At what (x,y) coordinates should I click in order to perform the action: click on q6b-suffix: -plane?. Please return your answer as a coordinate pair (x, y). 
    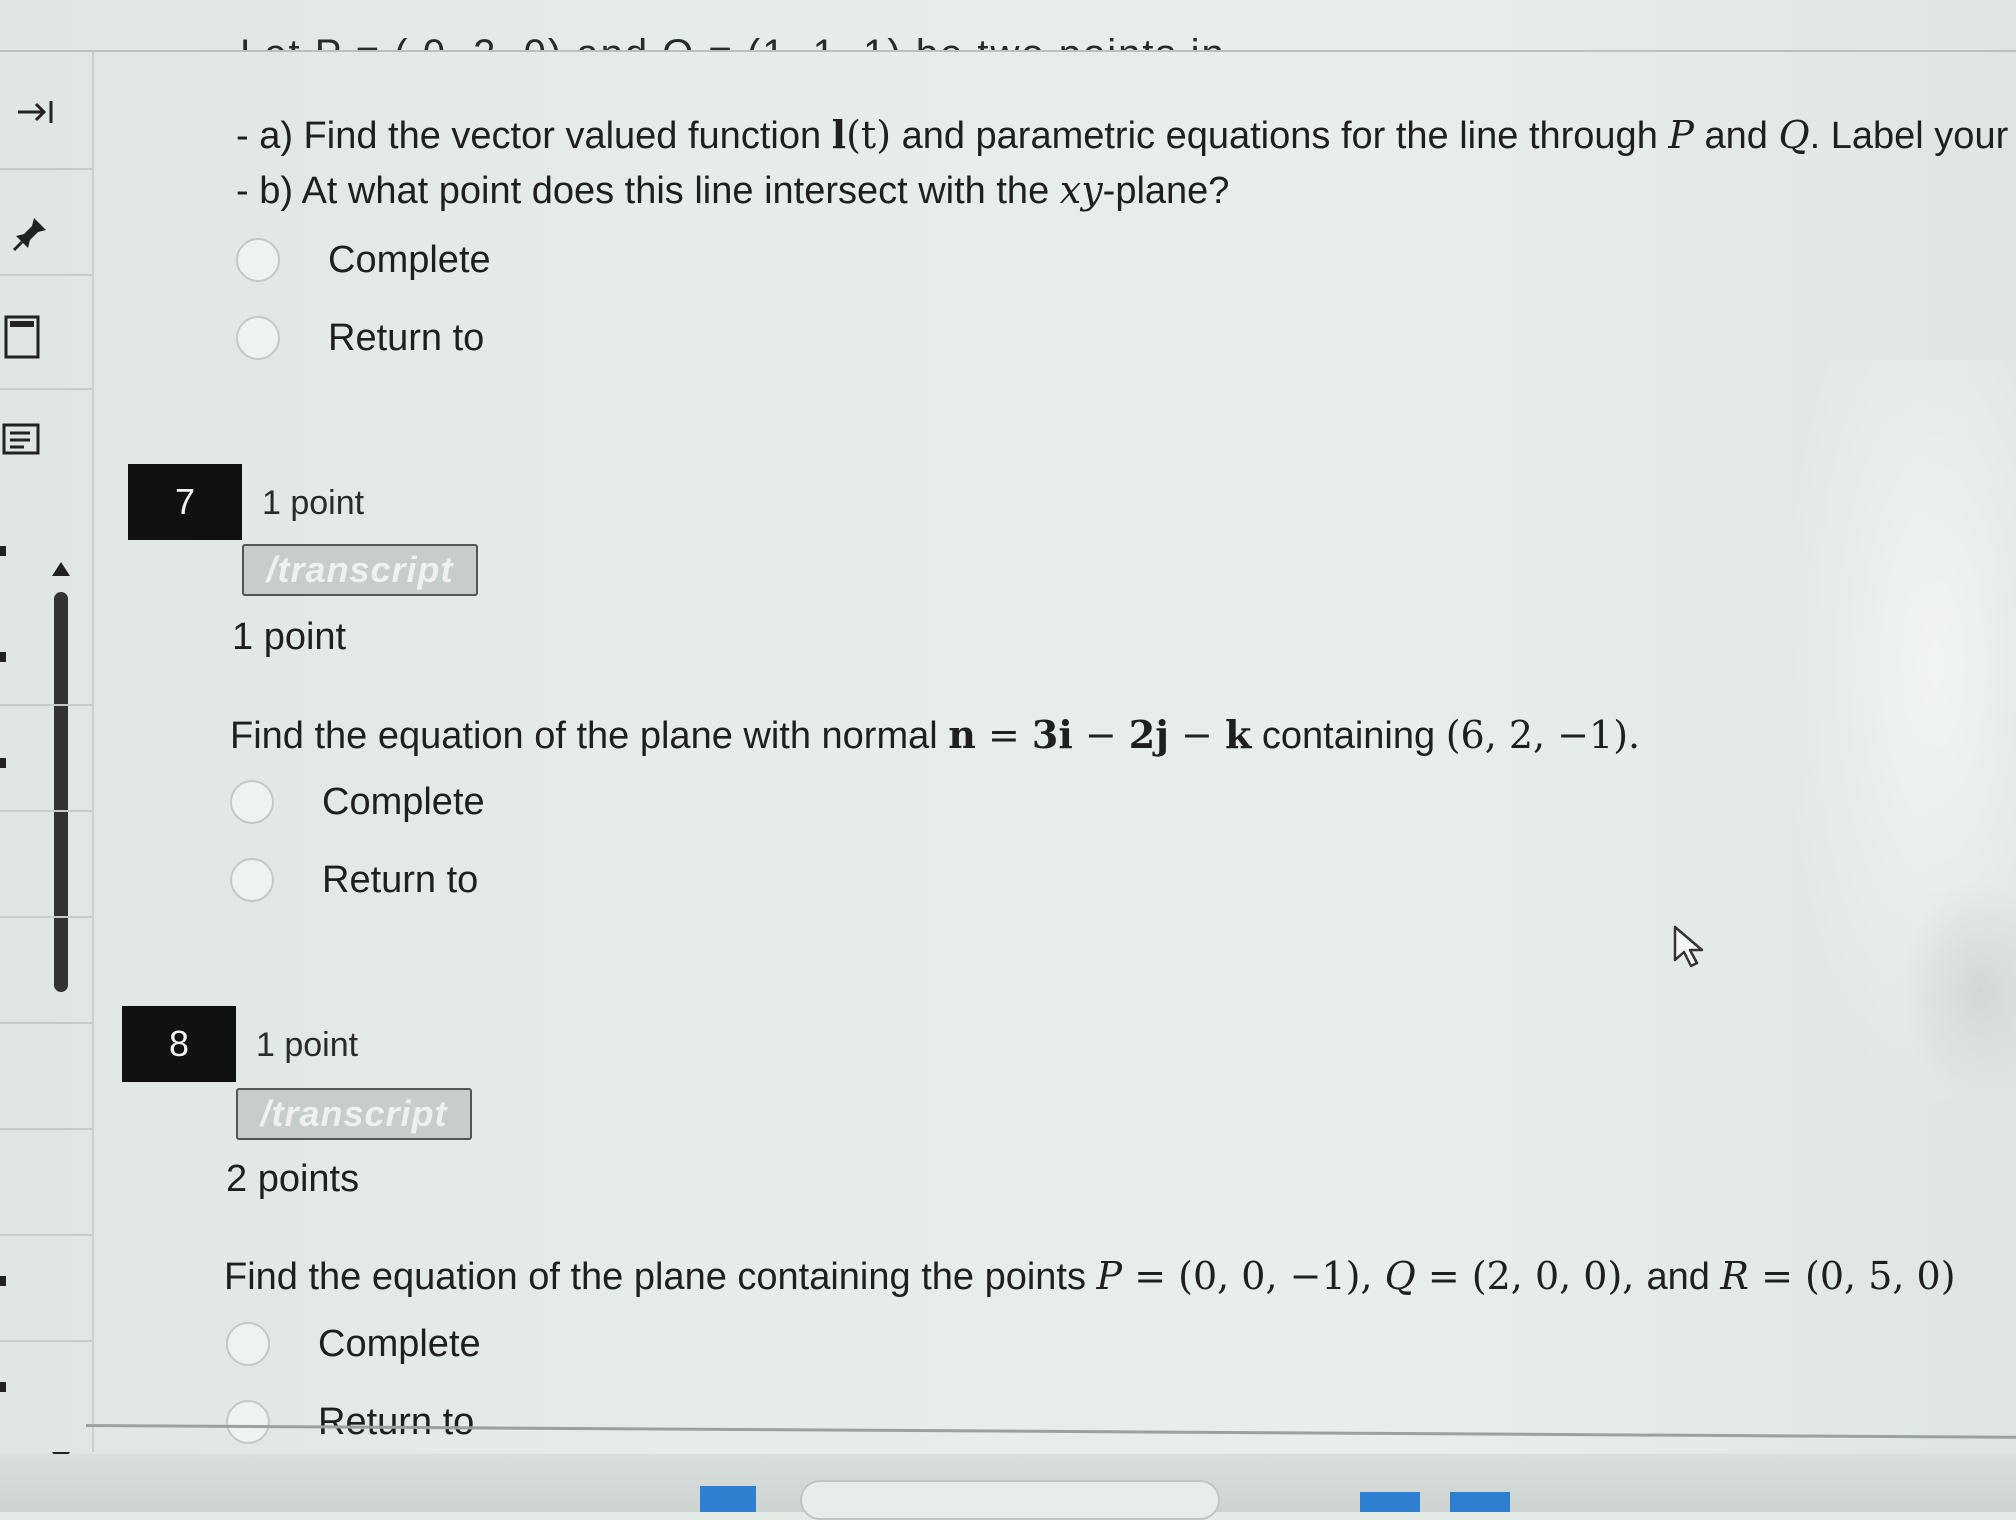
    Looking at the image, I should click on (1166, 191).